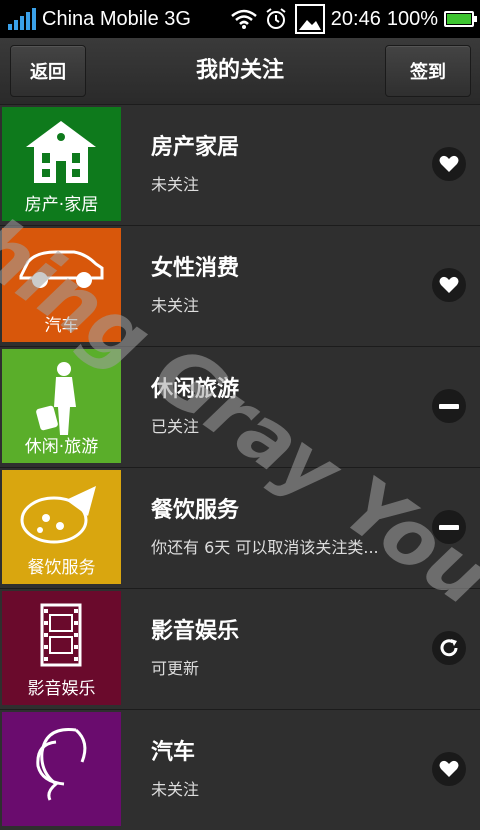  What do you see at coordinates (195, 631) in the screenshot?
I see `category-title: 影音娱乐` at bounding box center [195, 631].